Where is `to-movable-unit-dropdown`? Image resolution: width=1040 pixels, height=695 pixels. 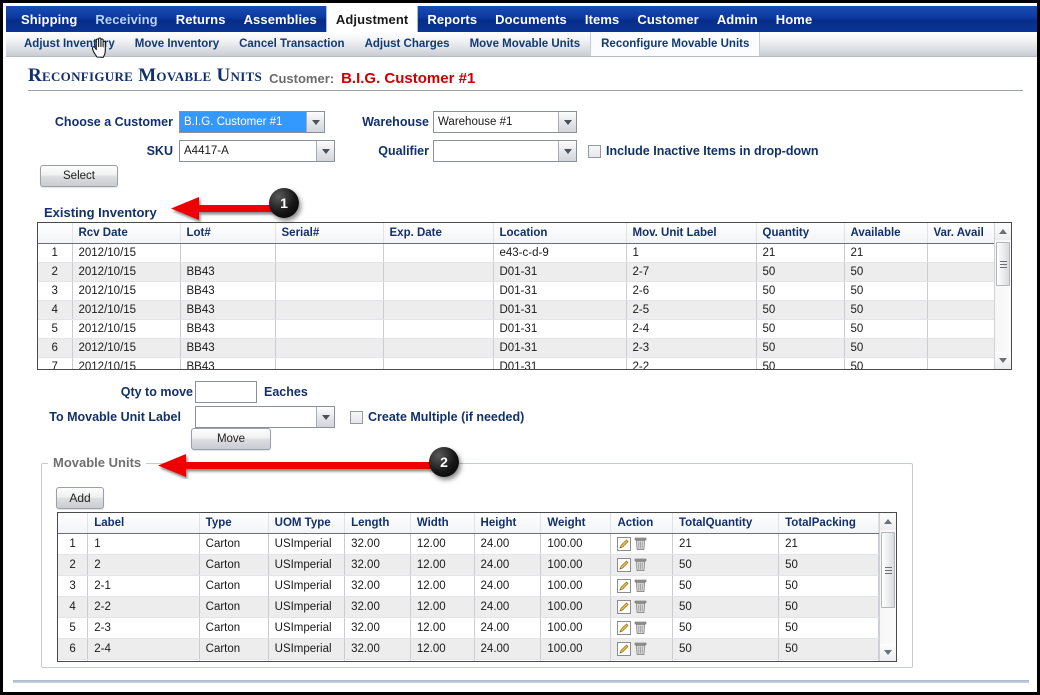
to-movable-unit-dropdown is located at coordinates (265, 417).